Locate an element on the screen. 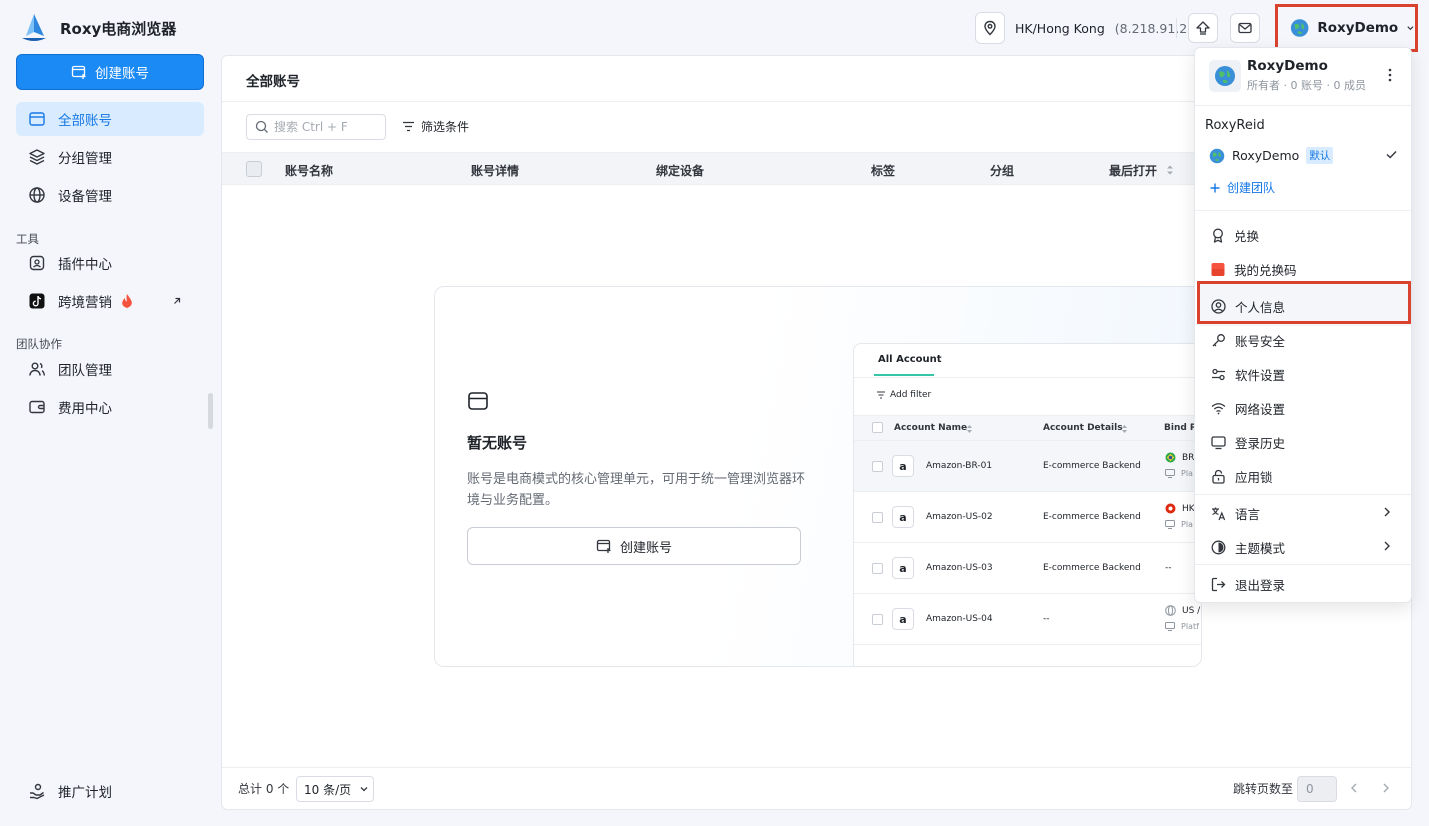  preview-filter-label: Add filter is located at coordinates (911, 395).